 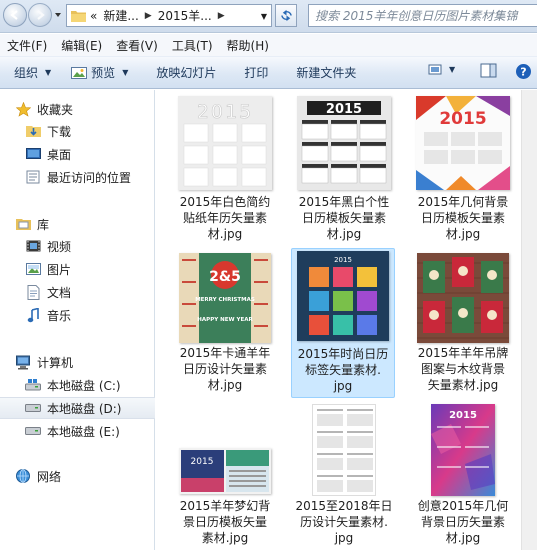 I want to click on nav-documents: 文档, so click(x=77, y=292).